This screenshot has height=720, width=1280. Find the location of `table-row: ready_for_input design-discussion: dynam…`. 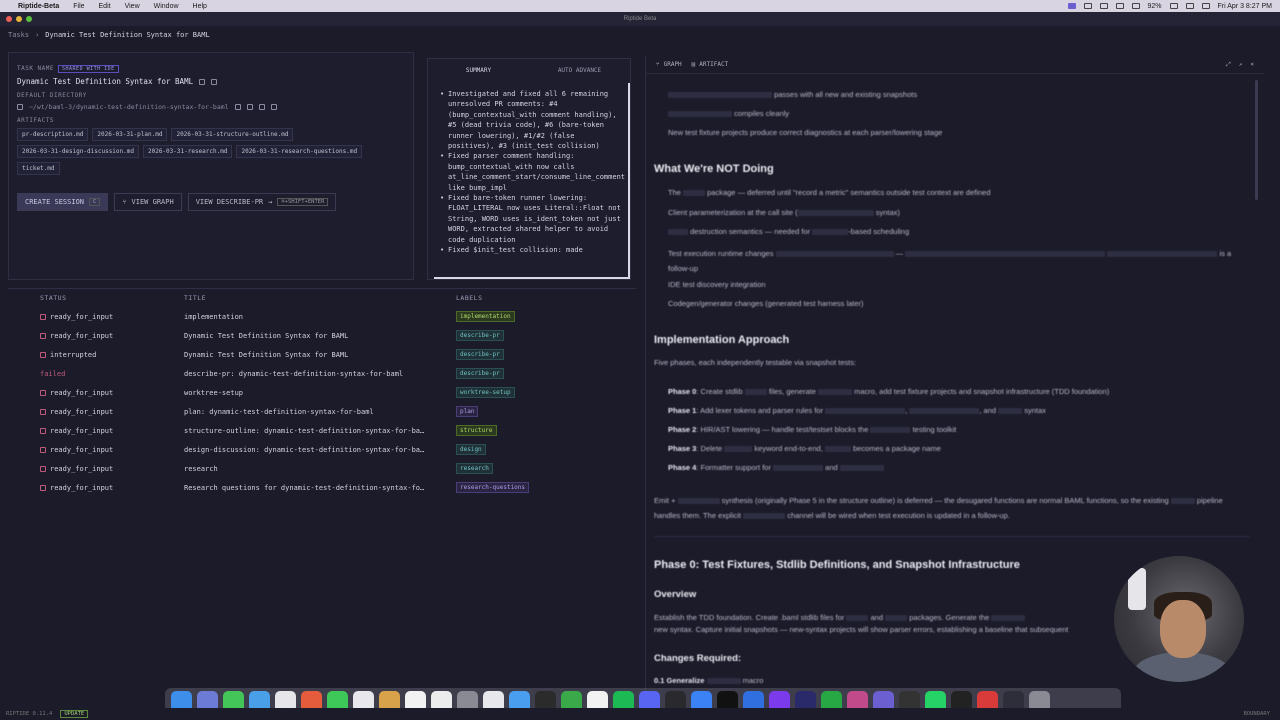

table-row: ready_for_input design-discussion: dynam… is located at coordinates (322, 449).